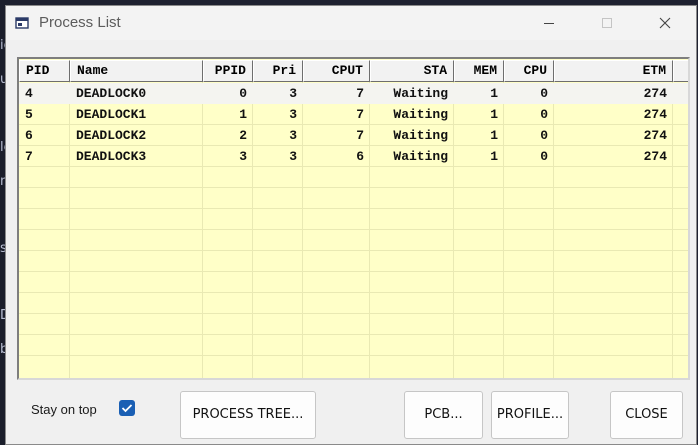 The height and width of the screenshot is (445, 698). I want to click on table-row: 5 DEADLOCK1 1 3 7 Waiting 1 0 274, so click(353, 114).